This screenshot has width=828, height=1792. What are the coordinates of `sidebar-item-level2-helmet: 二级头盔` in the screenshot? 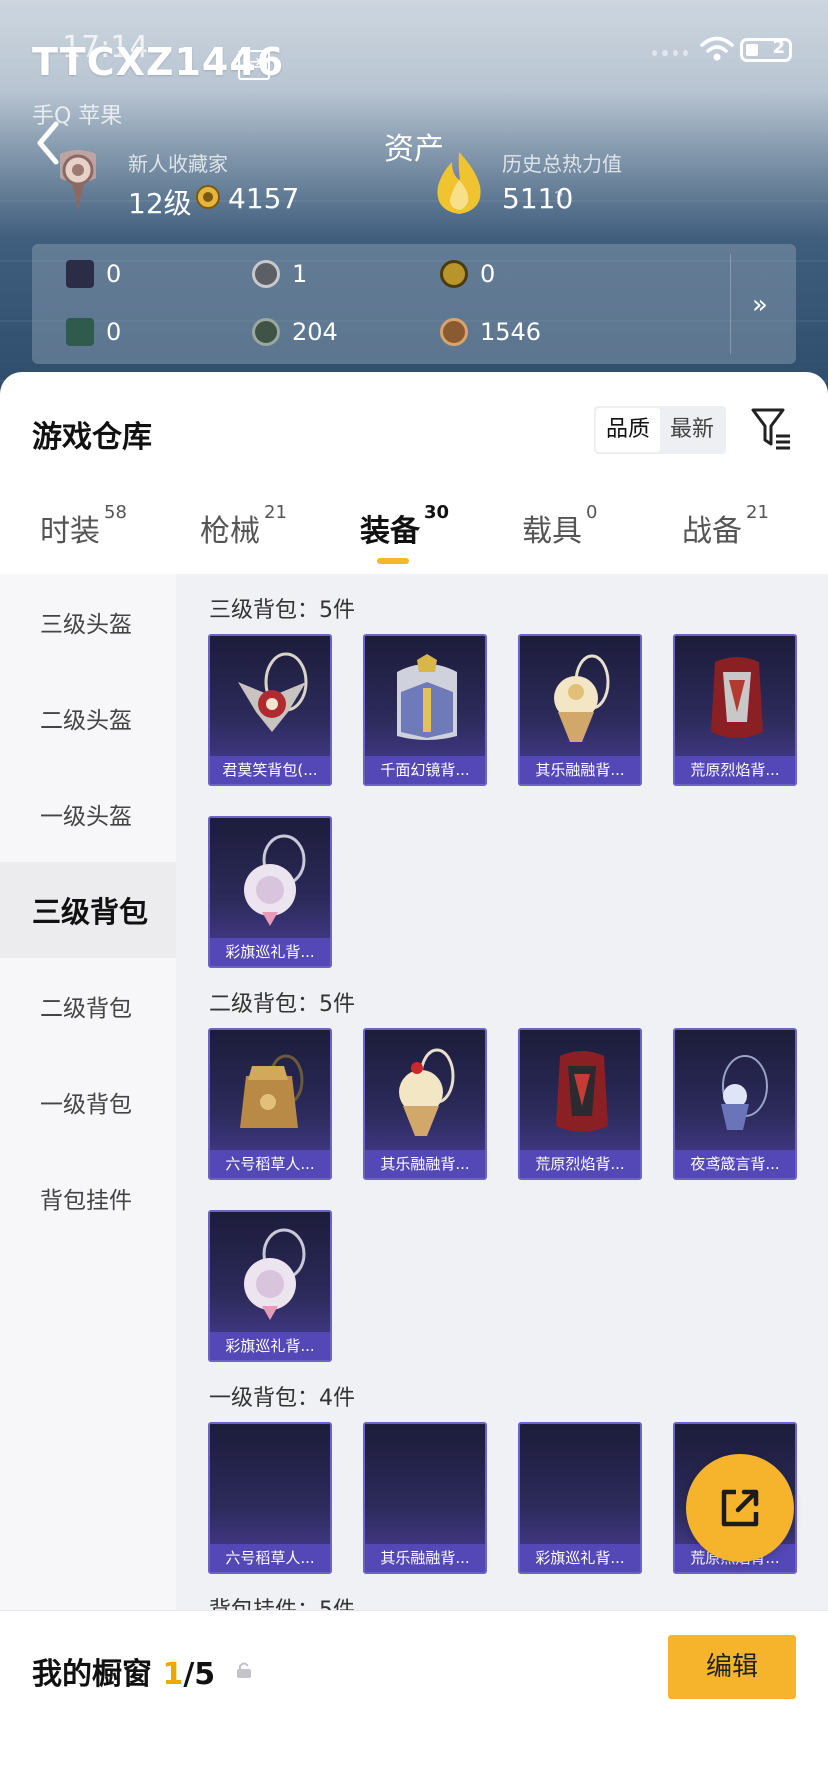 It's located at (88, 718).